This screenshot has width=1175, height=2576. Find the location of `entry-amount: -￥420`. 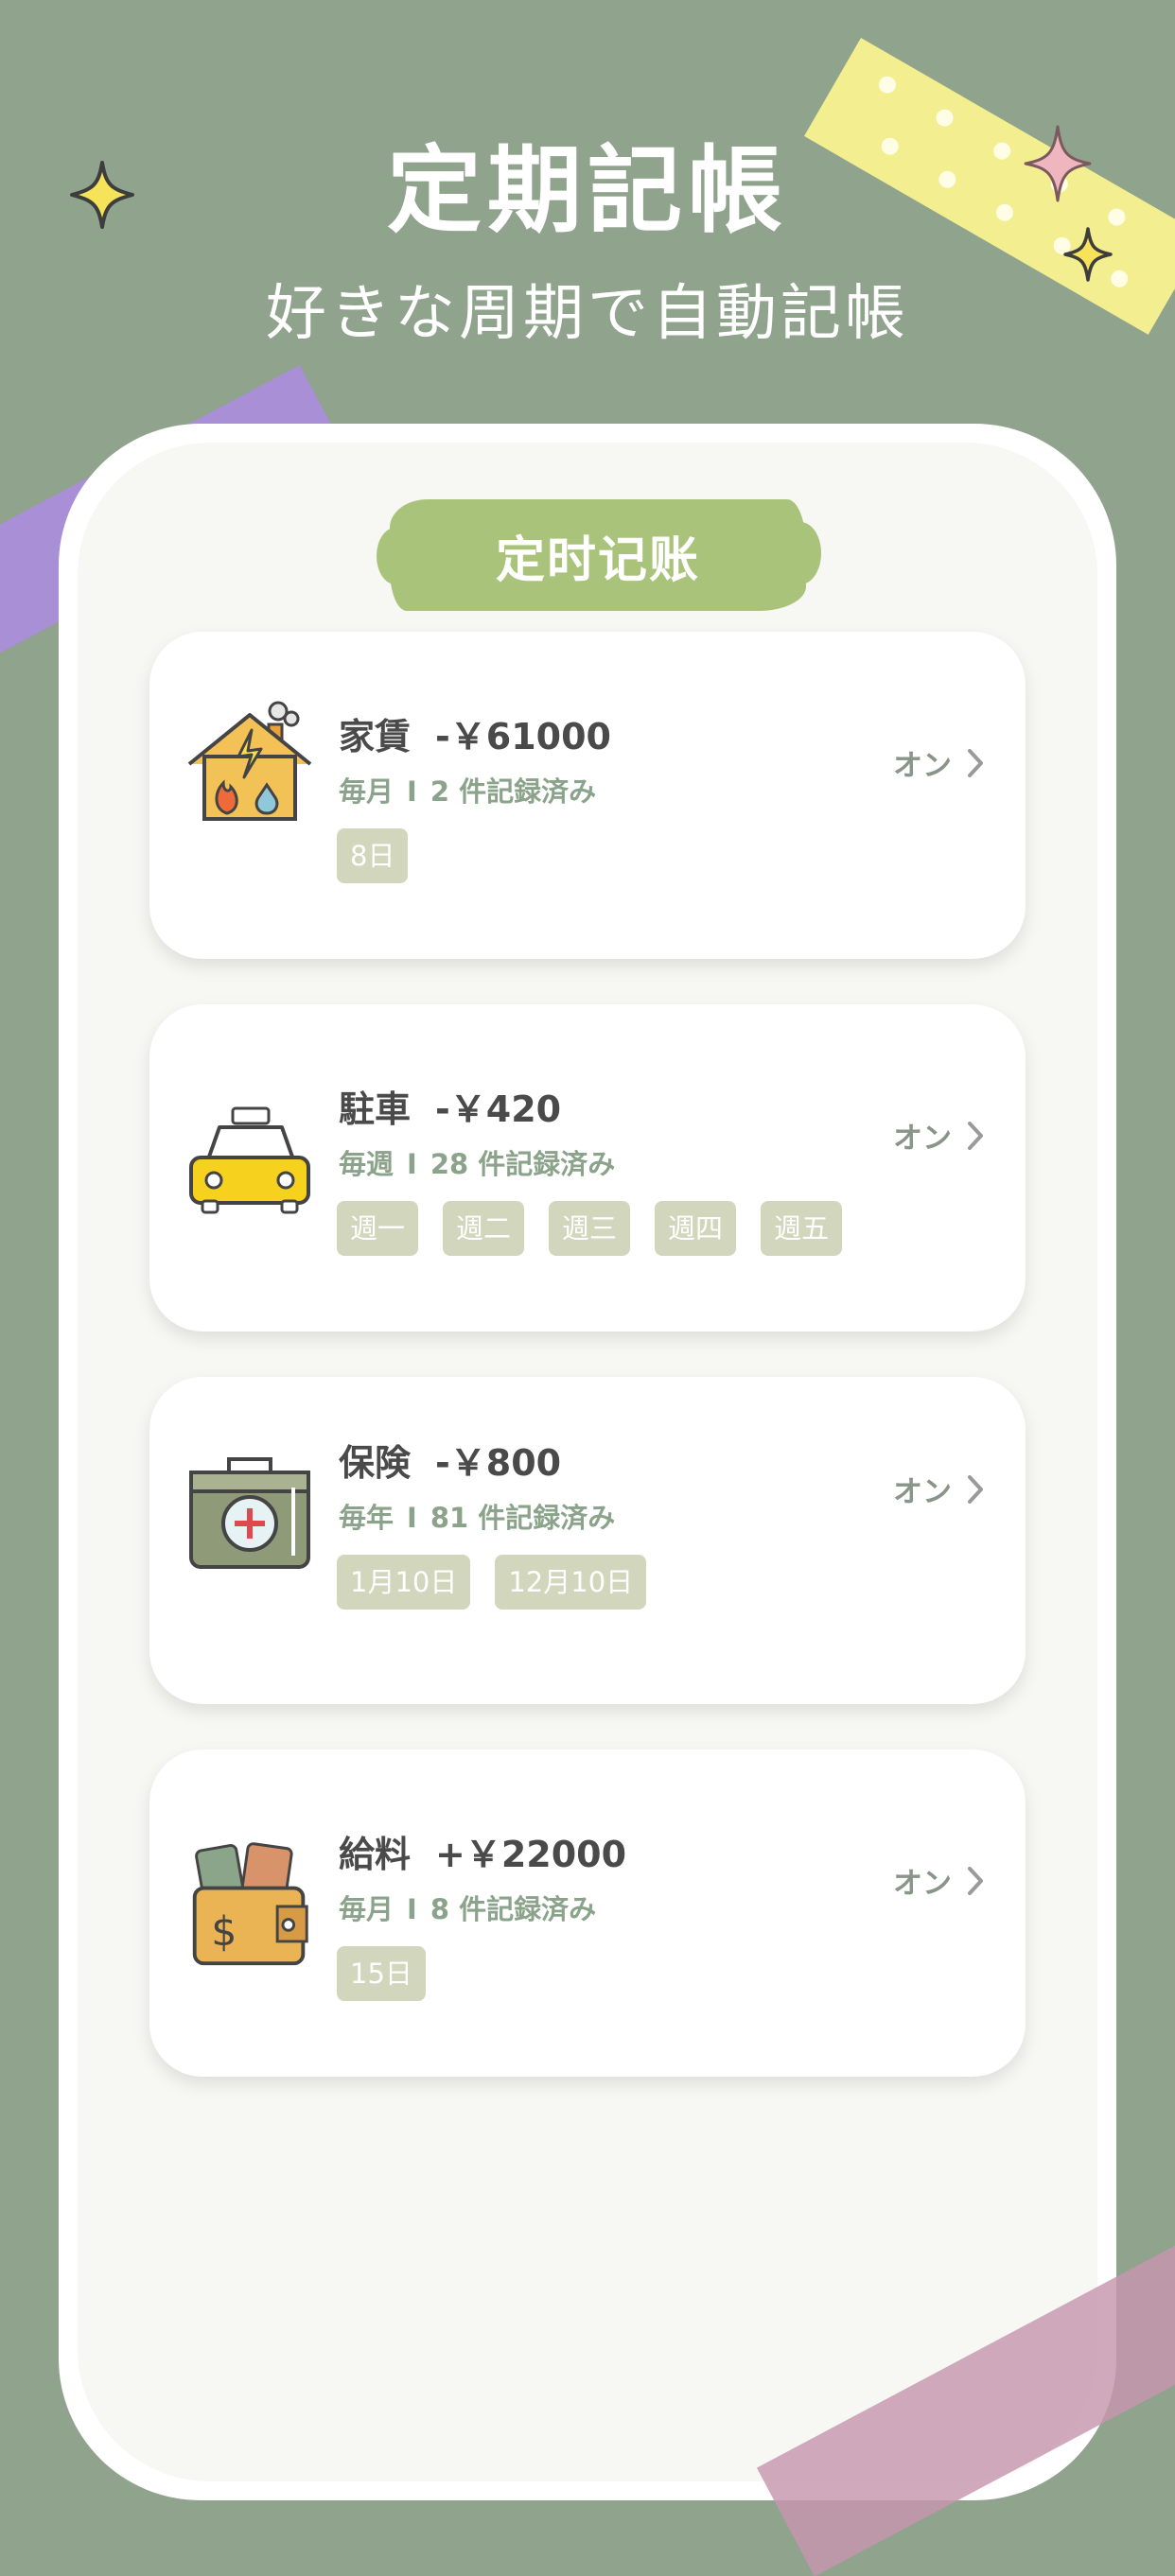

entry-amount: -￥420 is located at coordinates (498, 1109).